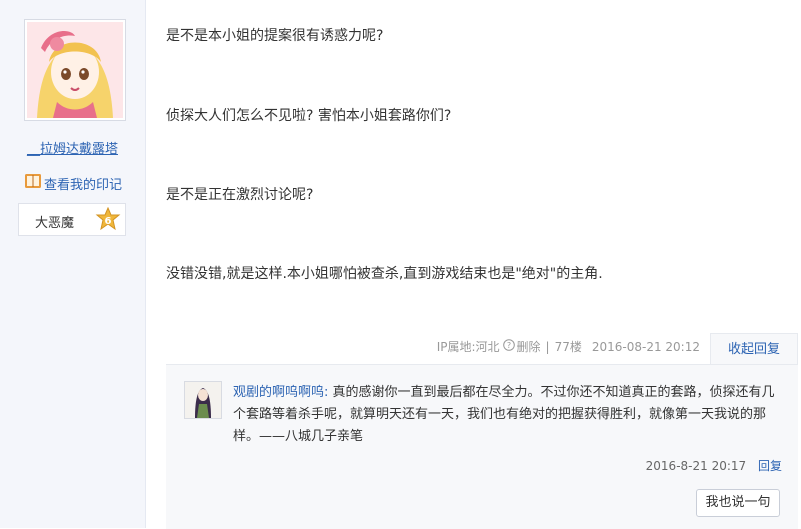 The width and height of the screenshot is (801, 529). What do you see at coordinates (33, 183) in the screenshot?
I see `book-icon` at bounding box center [33, 183].